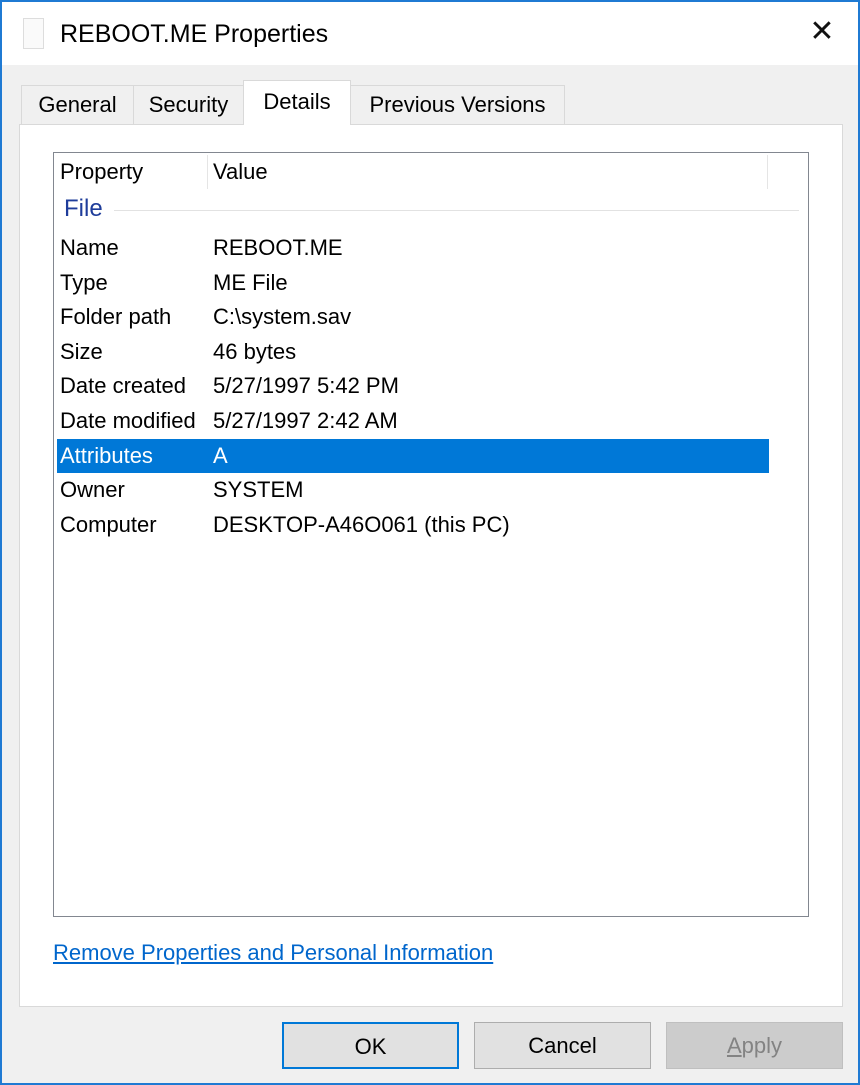  I want to click on file-icon, so click(33, 33).